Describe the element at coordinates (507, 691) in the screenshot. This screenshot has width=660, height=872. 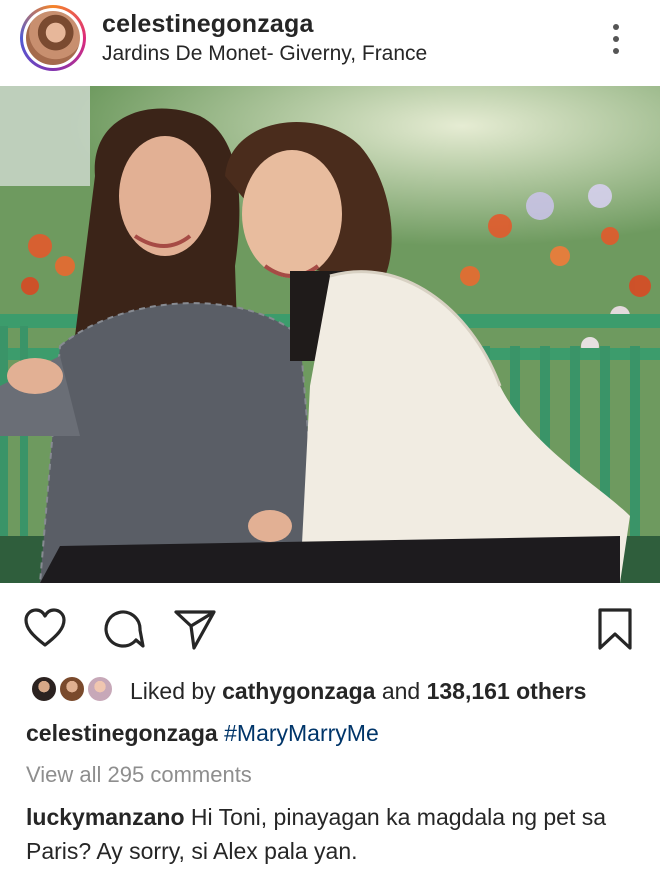
I see `likes-count: 138,161 others` at that location.